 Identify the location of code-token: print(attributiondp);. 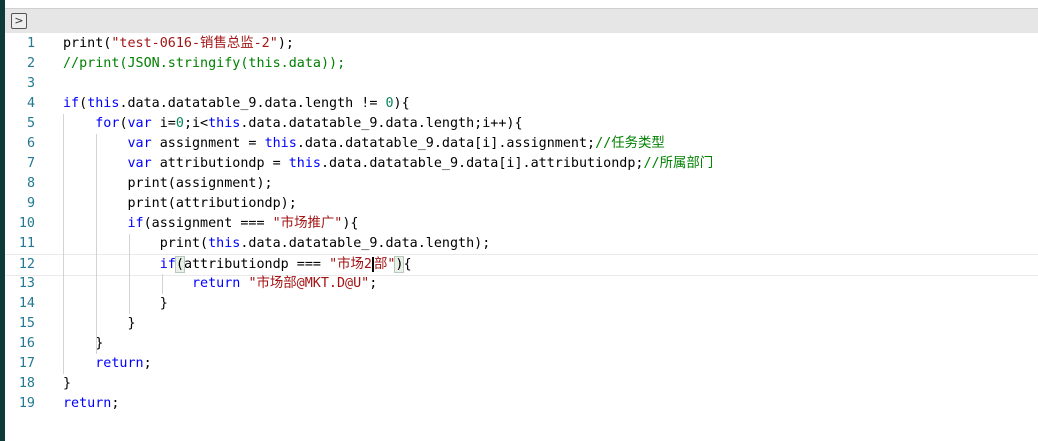
(180, 203).